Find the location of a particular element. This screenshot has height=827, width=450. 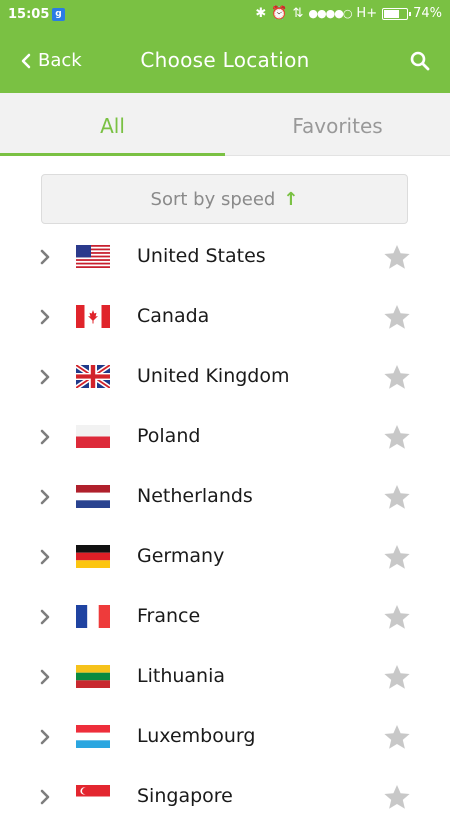

location-row: Singapore is located at coordinates (225, 797).